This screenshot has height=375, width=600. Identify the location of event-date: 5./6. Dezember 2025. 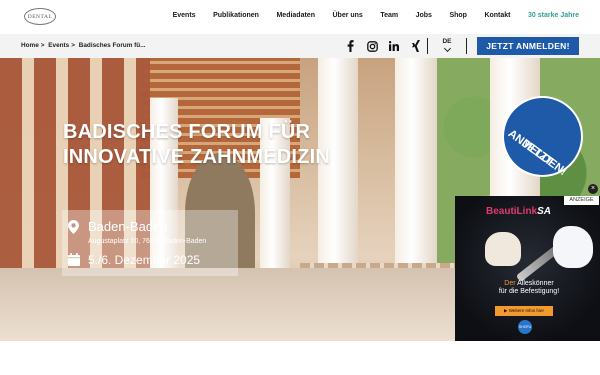
(144, 260).